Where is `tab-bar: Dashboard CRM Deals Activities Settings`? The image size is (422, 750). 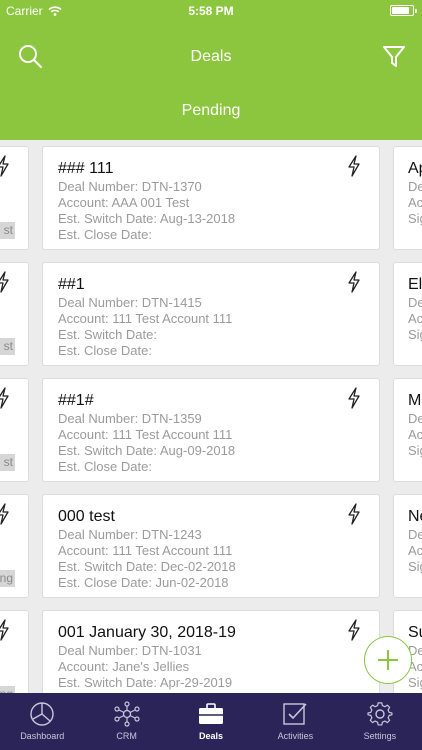 tab-bar: Dashboard CRM Deals Activities Settings is located at coordinates (211, 721).